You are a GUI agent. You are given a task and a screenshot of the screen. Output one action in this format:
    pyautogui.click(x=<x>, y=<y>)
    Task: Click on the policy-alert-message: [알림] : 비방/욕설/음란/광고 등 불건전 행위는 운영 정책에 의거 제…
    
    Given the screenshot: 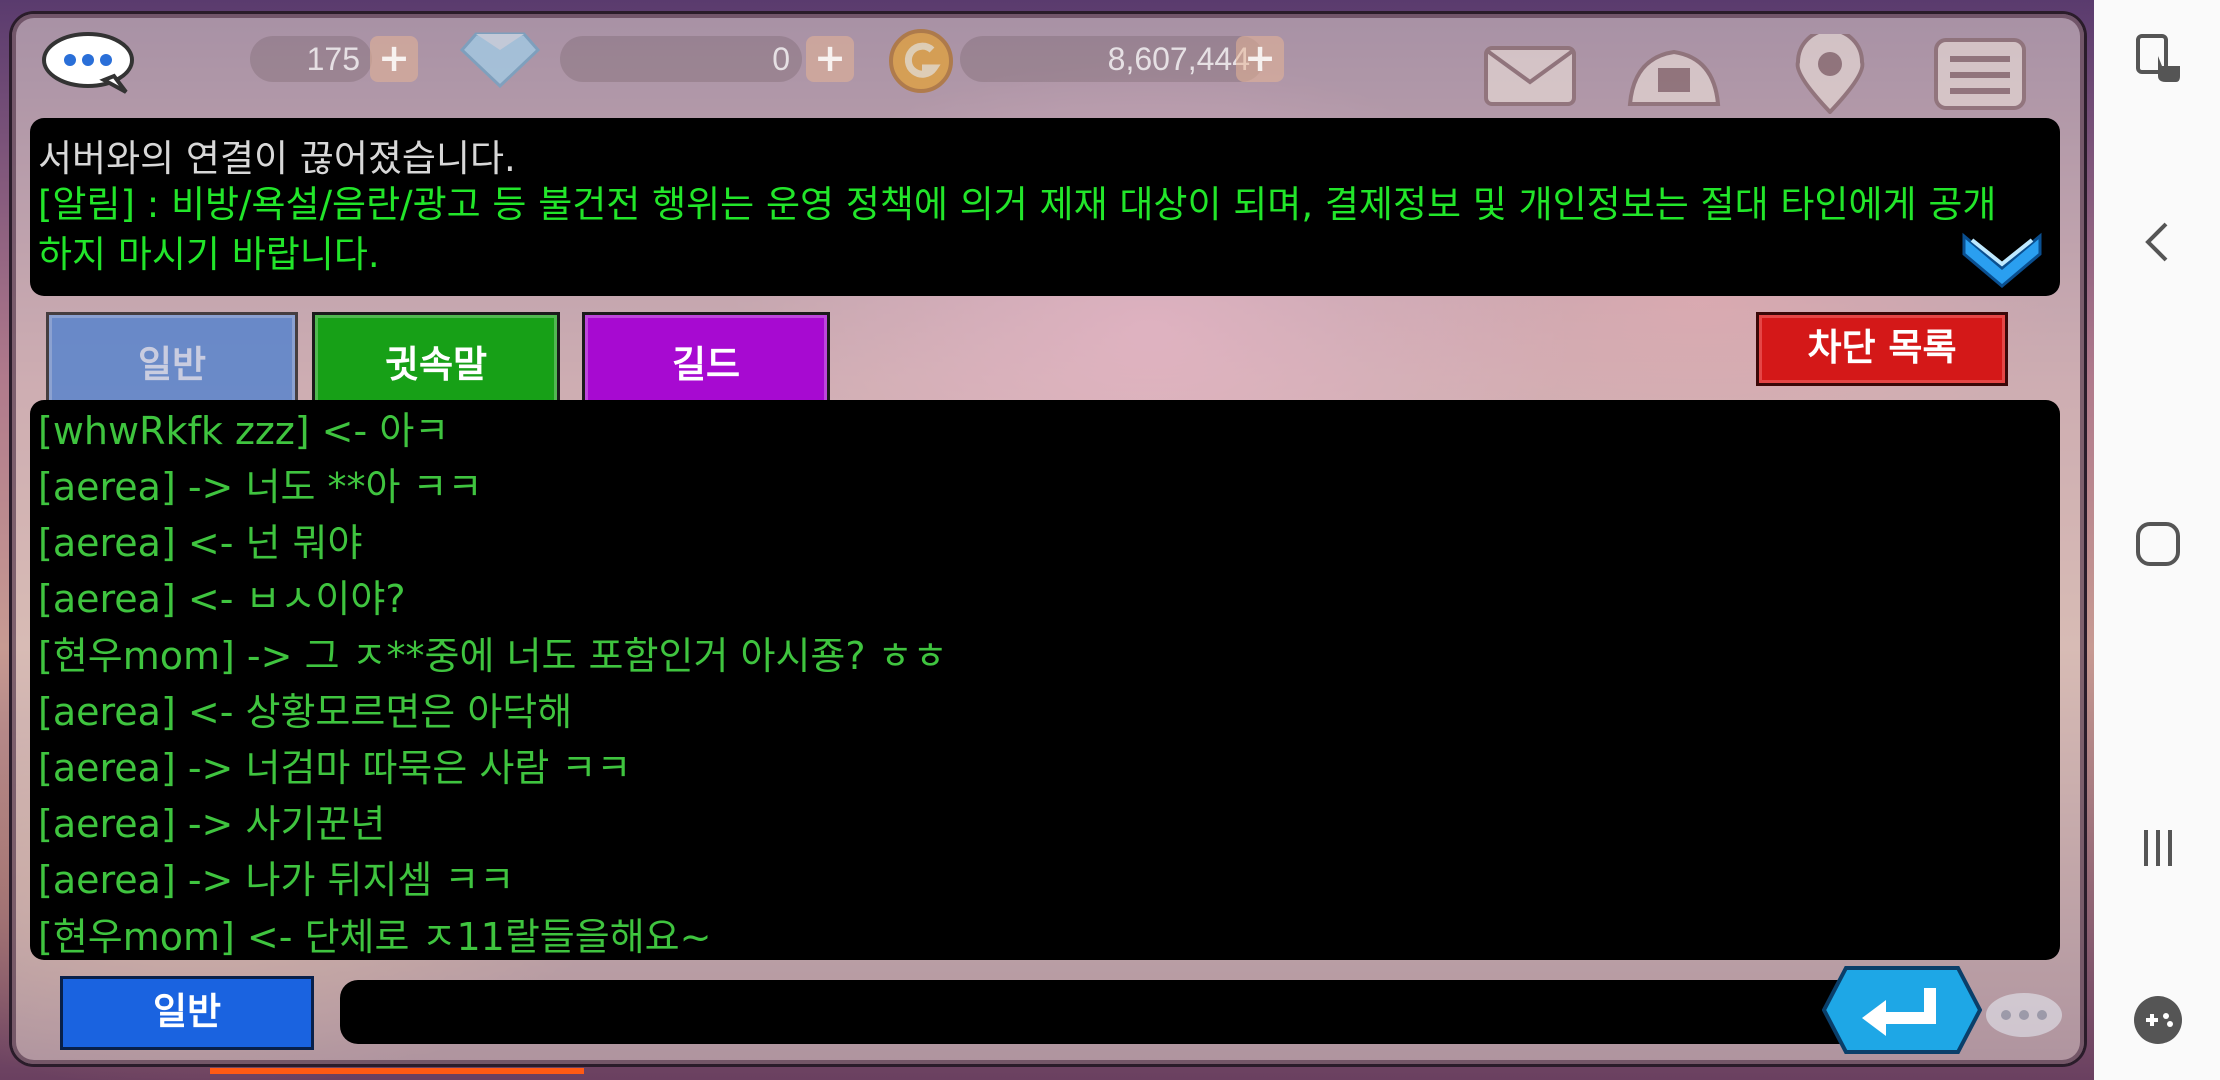 What is the action you would take?
    pyautogui.click(x=1017, y=229)
    